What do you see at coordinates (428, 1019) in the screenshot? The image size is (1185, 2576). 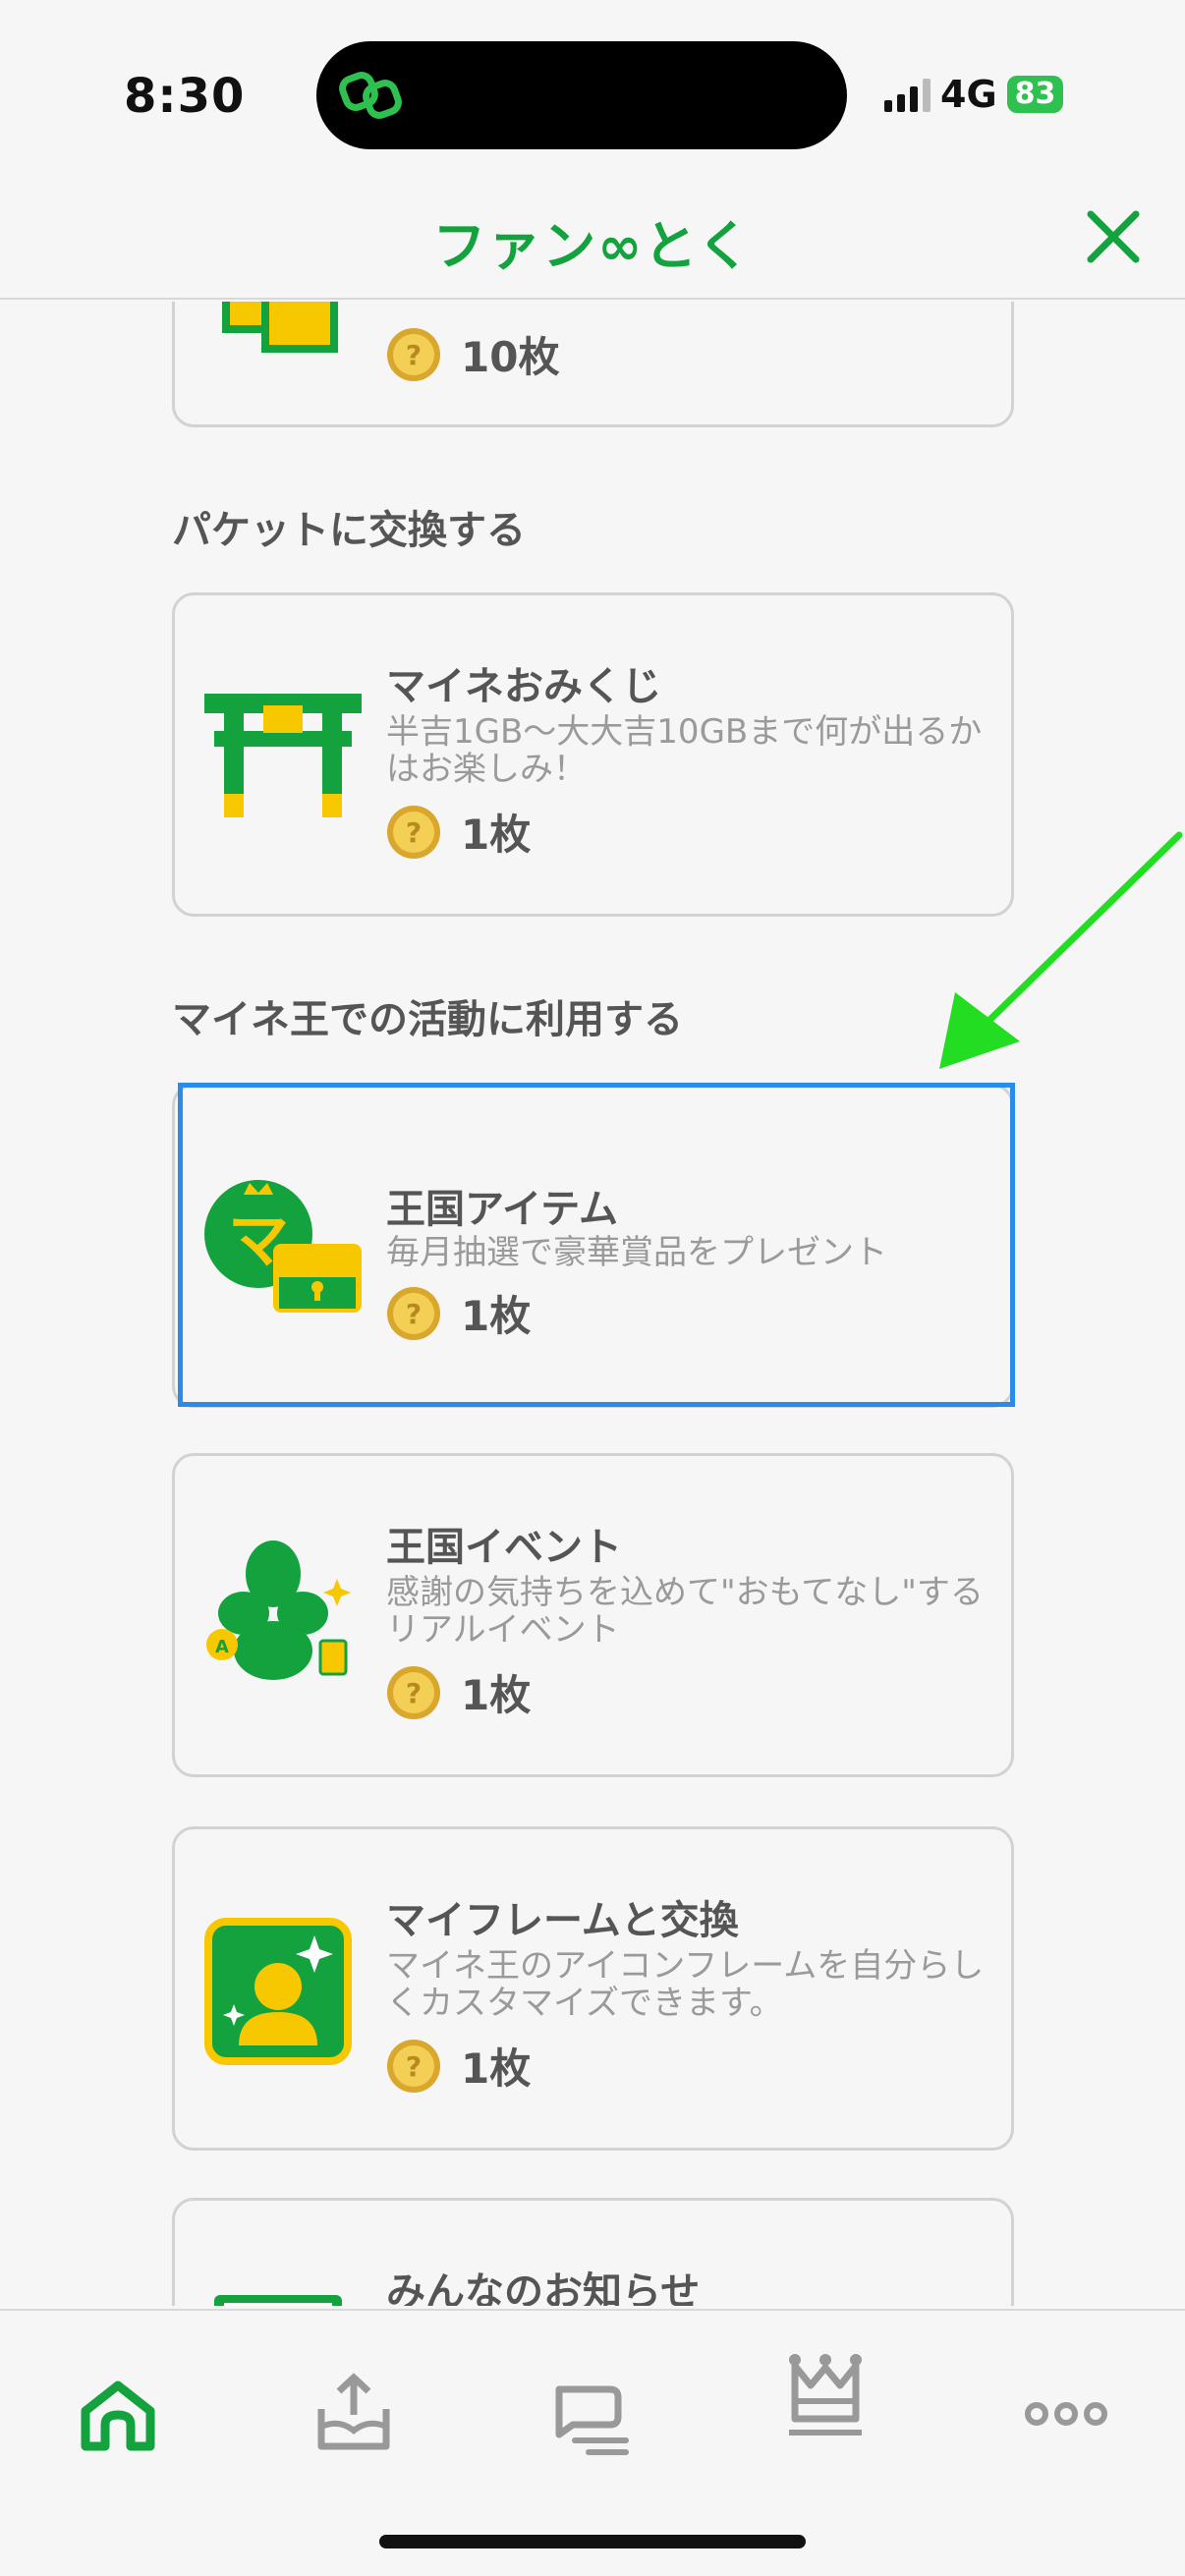 I see `section-title-activity: マイネ王での活動に利用する` at bounding box center [428, 1019].